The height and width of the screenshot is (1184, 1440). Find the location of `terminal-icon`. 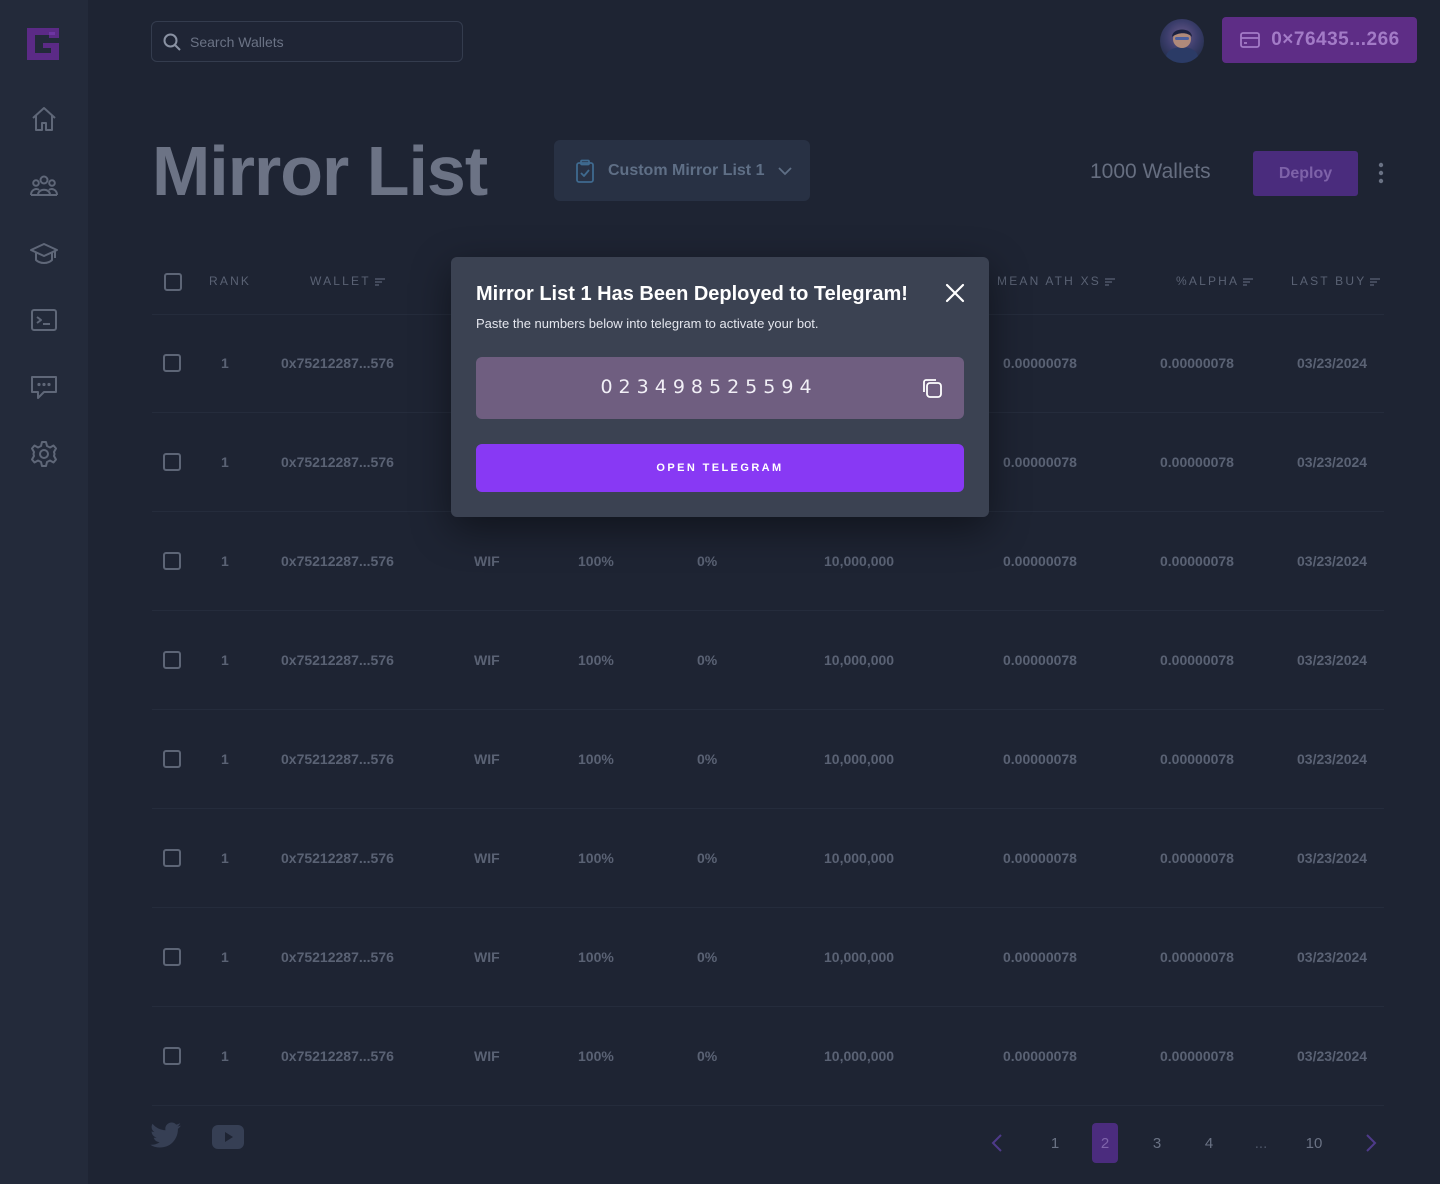

terminal-icon is located at coordinates (44, 320).